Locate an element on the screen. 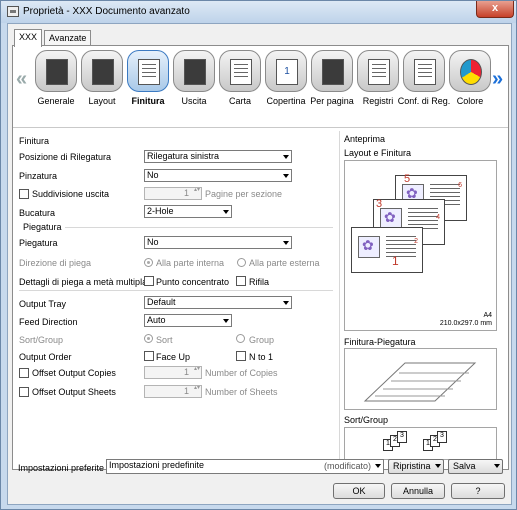 The height and width of the screenshot is (510, 517). pane-divider is located at coordinates (339, 298).